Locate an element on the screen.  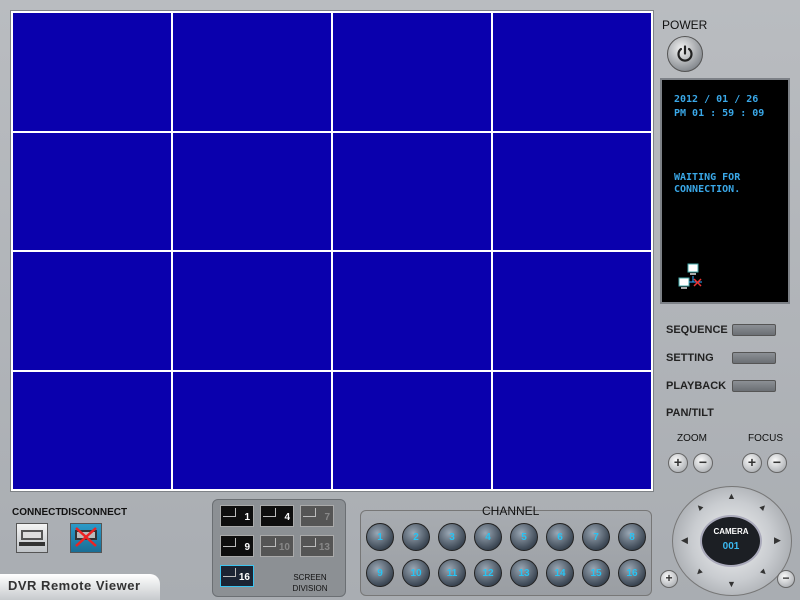
status-message-line1: WAITING FOR is located at coordinates (707, 177).